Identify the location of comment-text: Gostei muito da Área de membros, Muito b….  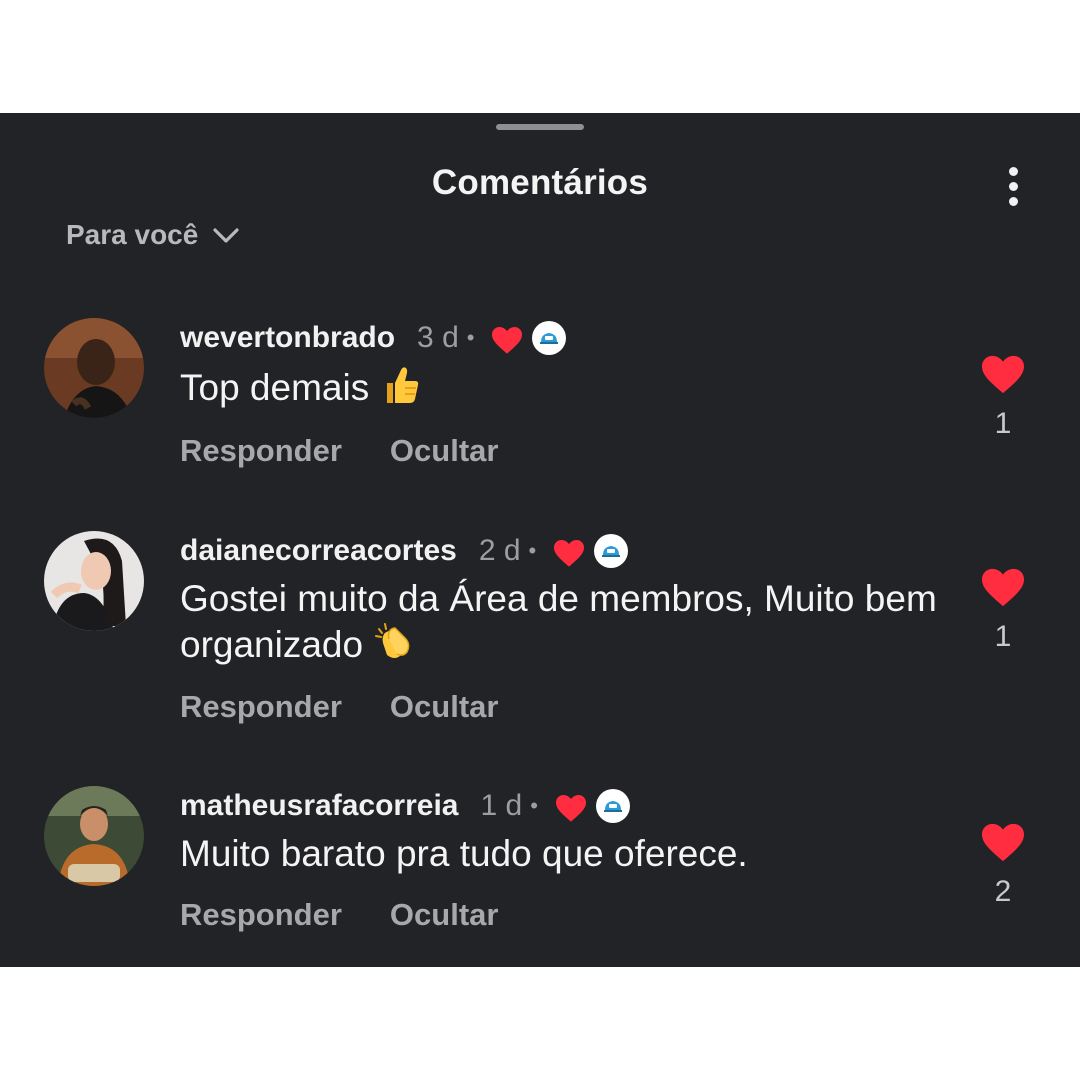
(560, 622).